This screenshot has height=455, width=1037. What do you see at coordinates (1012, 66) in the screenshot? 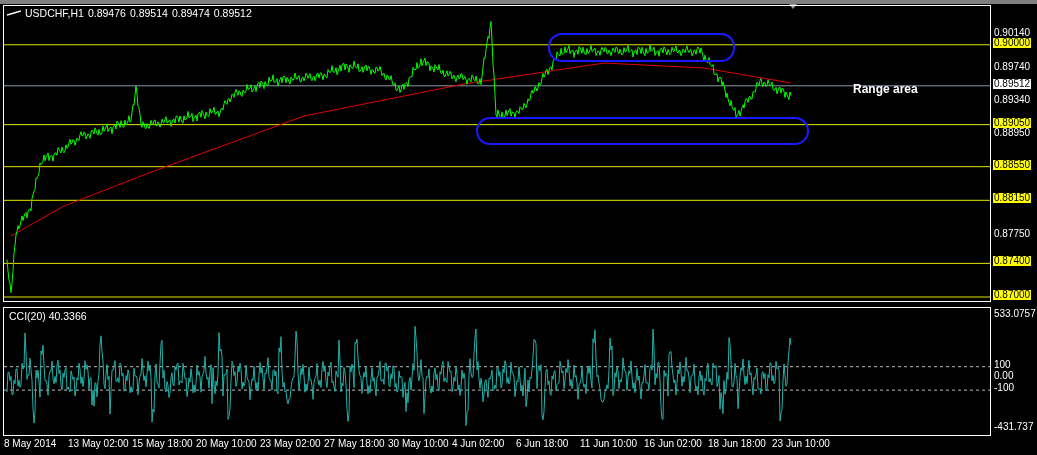
I see `price-axis-label: 0.89740` at bounding box center [1012, 66].